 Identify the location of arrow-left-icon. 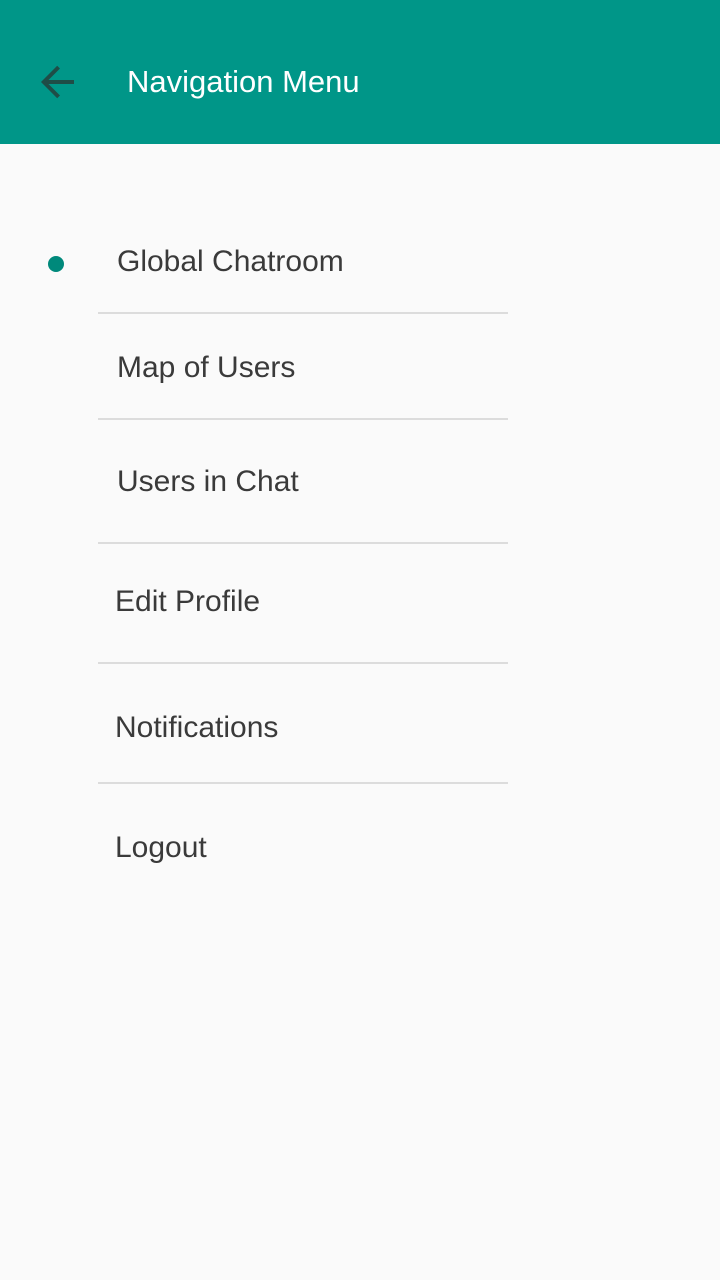
(57, 82).